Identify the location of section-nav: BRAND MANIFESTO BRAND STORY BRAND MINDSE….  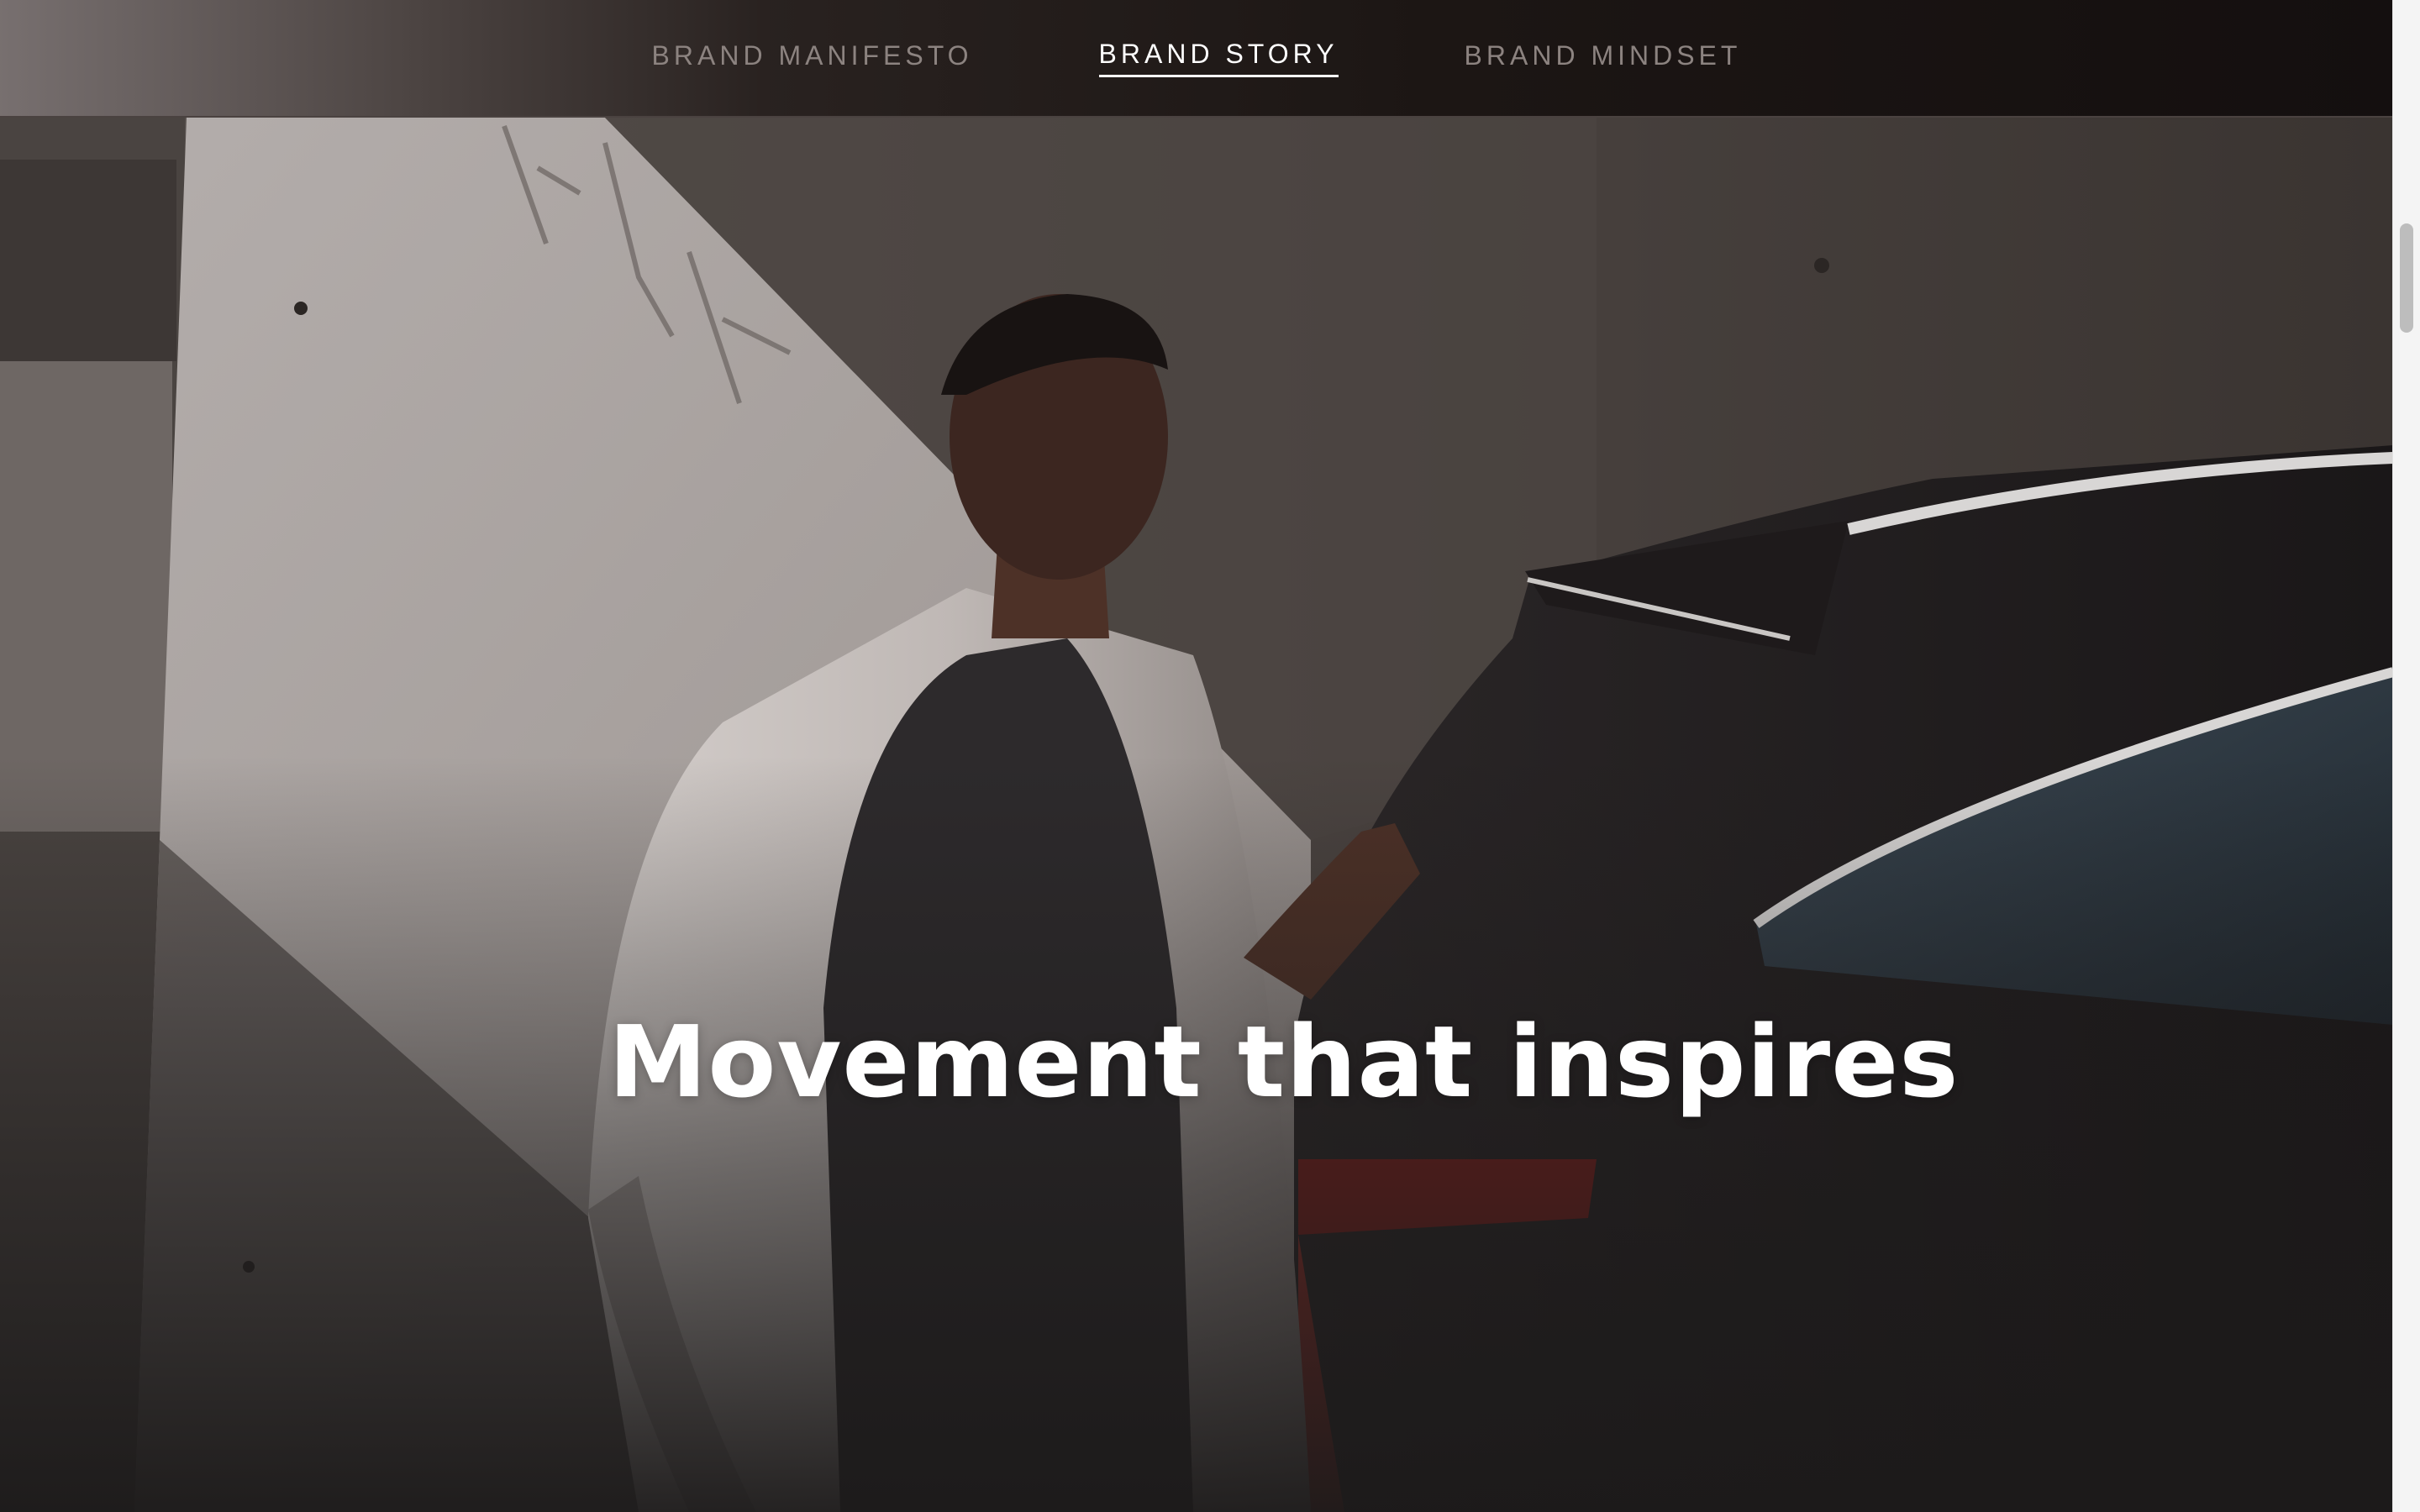
(1196, 59).